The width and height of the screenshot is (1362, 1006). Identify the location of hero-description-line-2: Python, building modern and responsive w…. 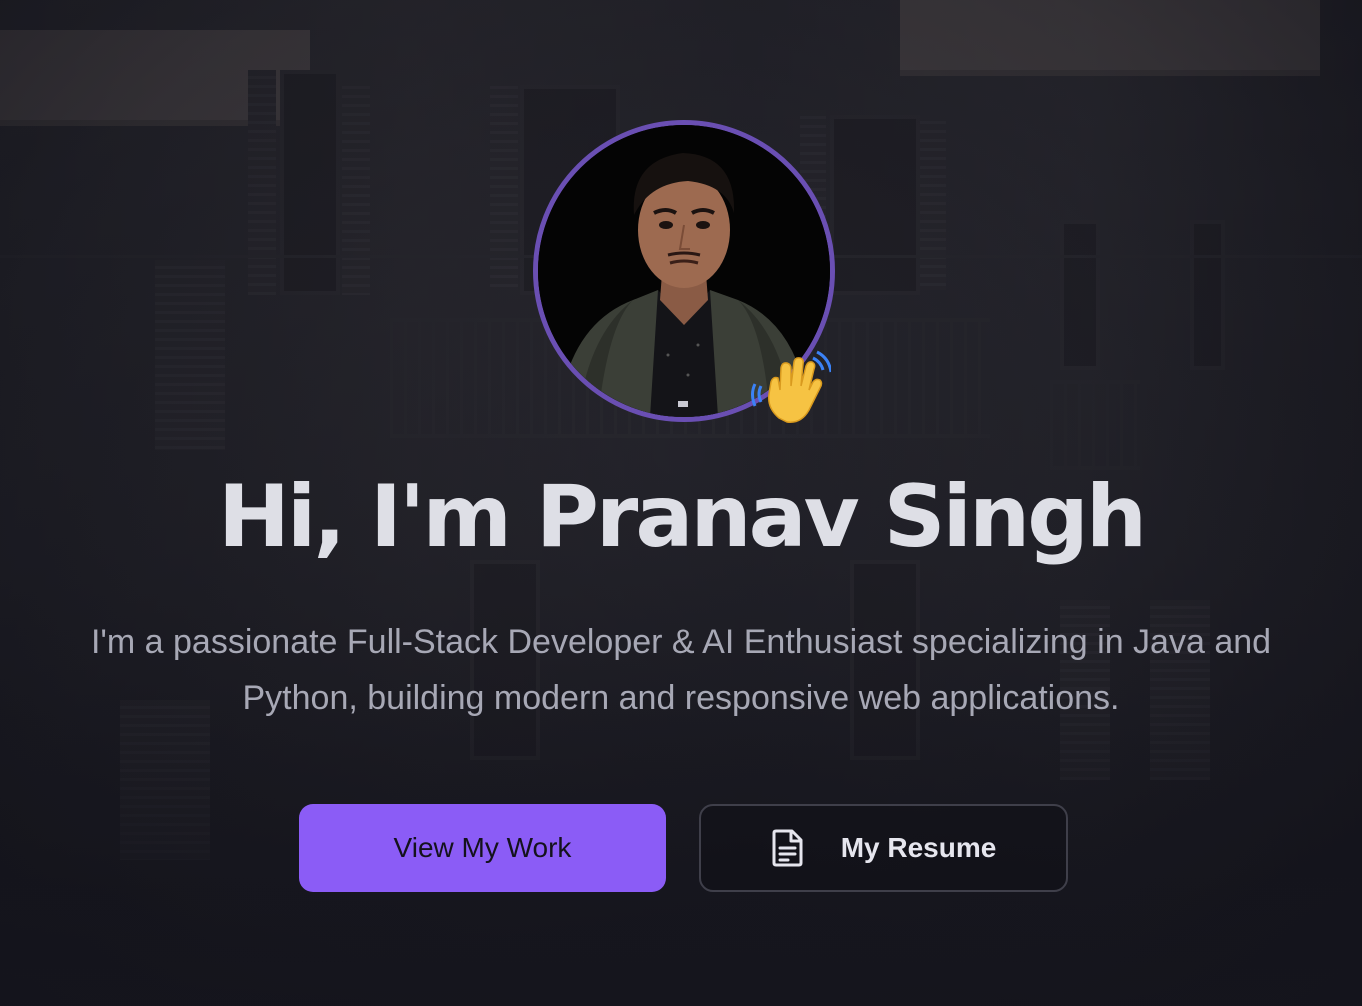
(681, 698).